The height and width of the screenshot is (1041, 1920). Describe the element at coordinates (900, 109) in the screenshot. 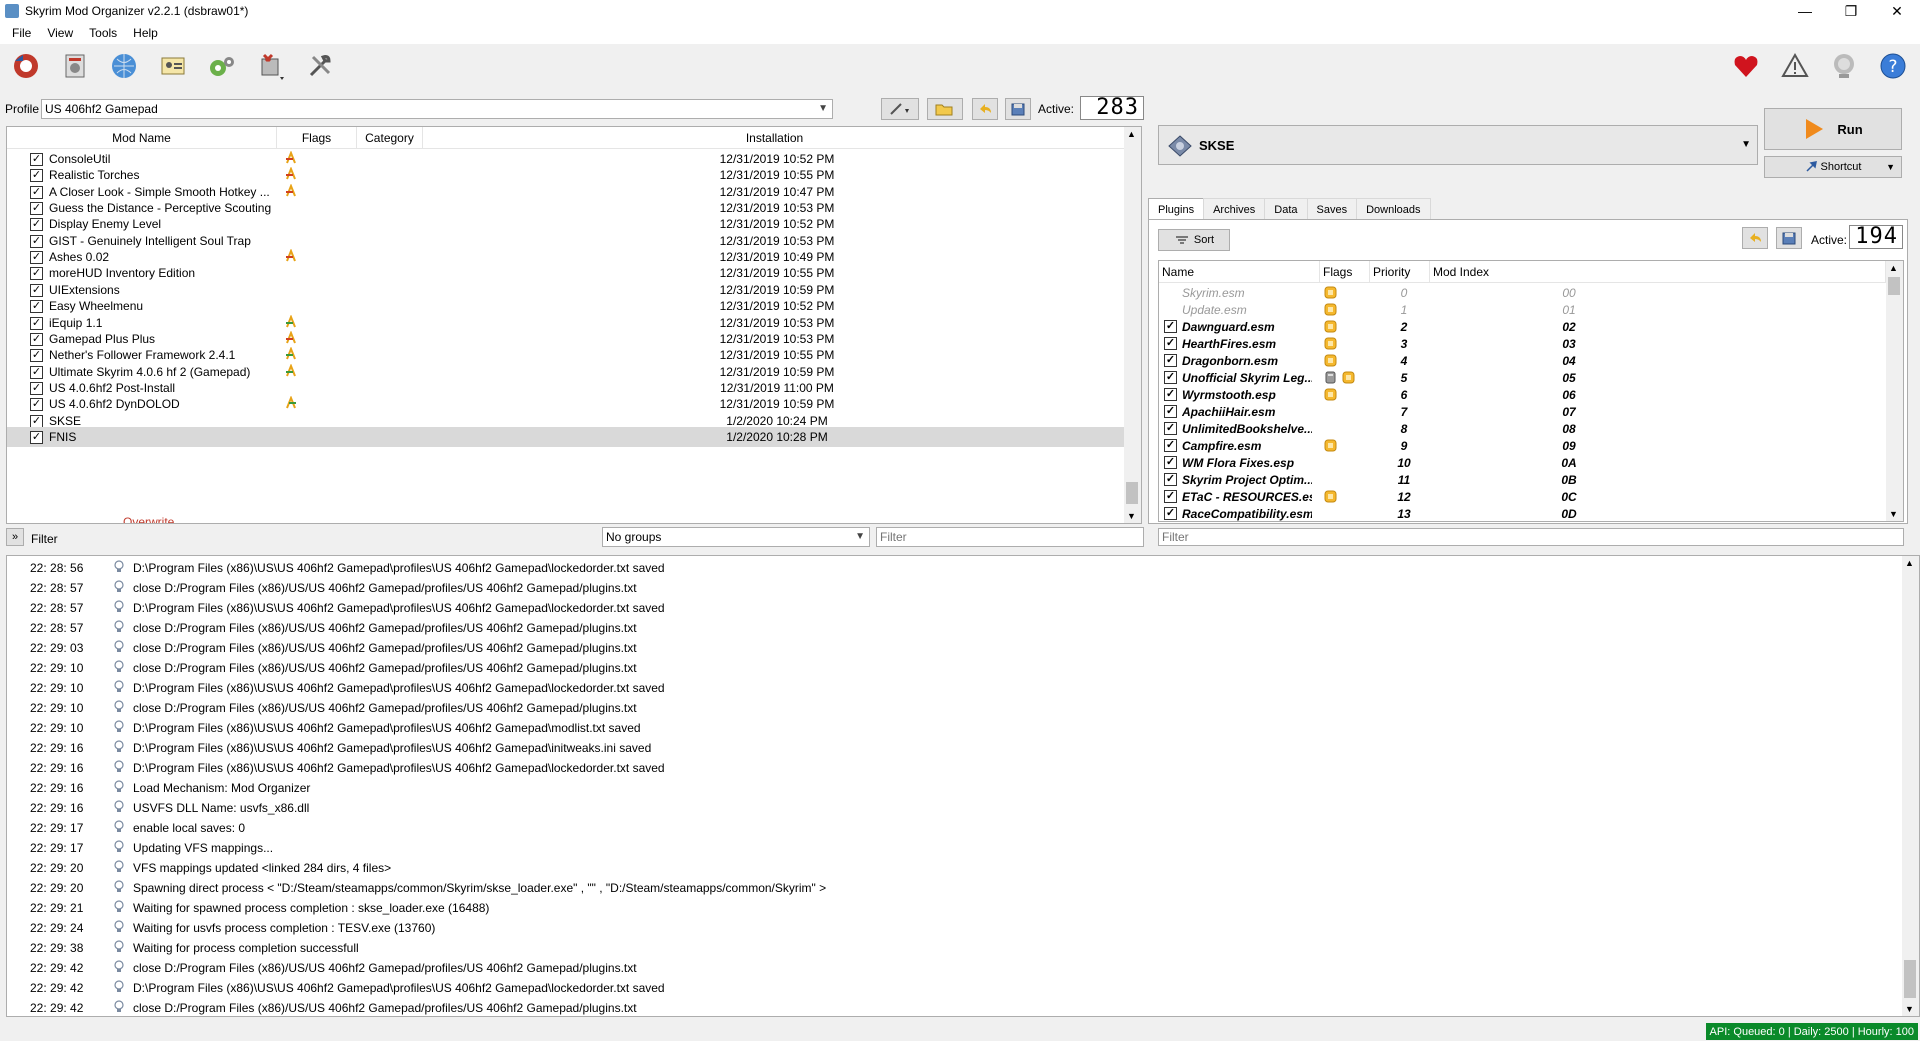

I see `mod-actions-button` at that location.